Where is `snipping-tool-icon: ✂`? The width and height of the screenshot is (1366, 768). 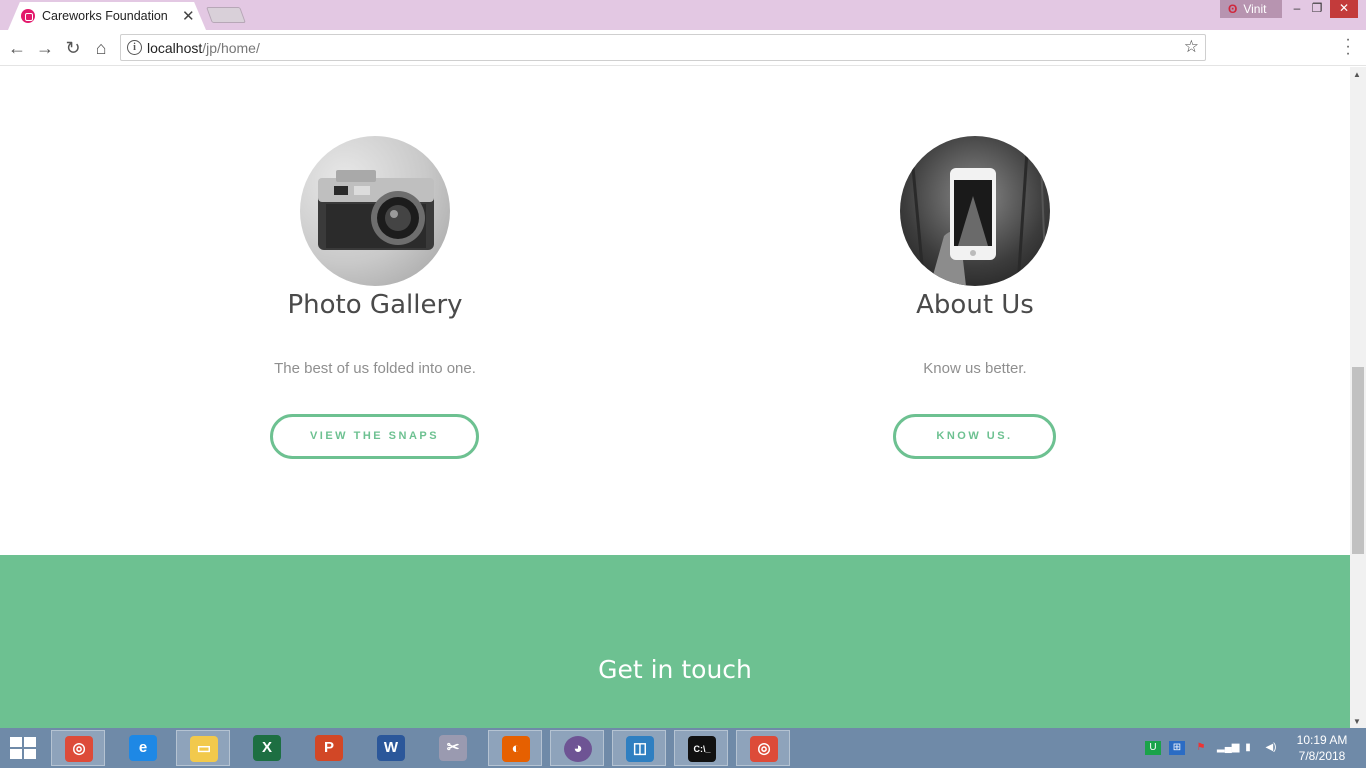 snipping-tool-icon: ✂ is located at coordinates (453, 748).